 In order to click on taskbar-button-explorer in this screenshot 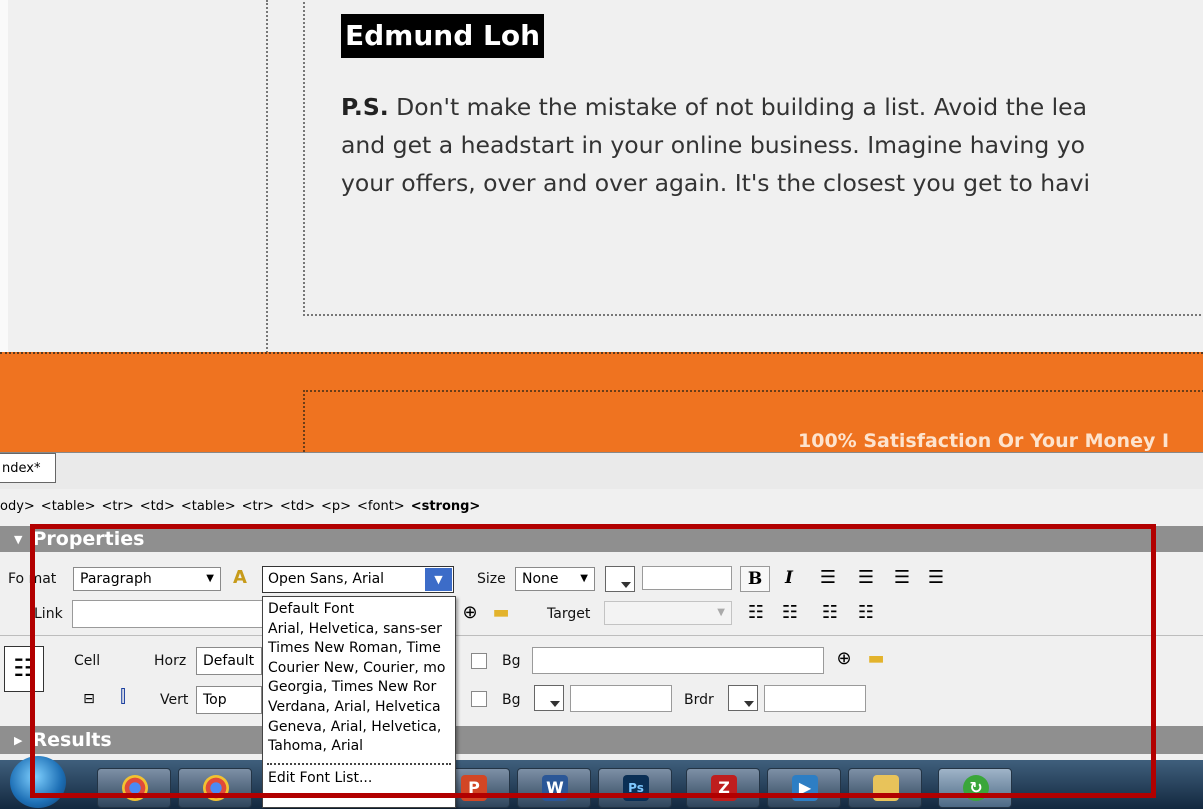, I will do `click(885, 788)`.